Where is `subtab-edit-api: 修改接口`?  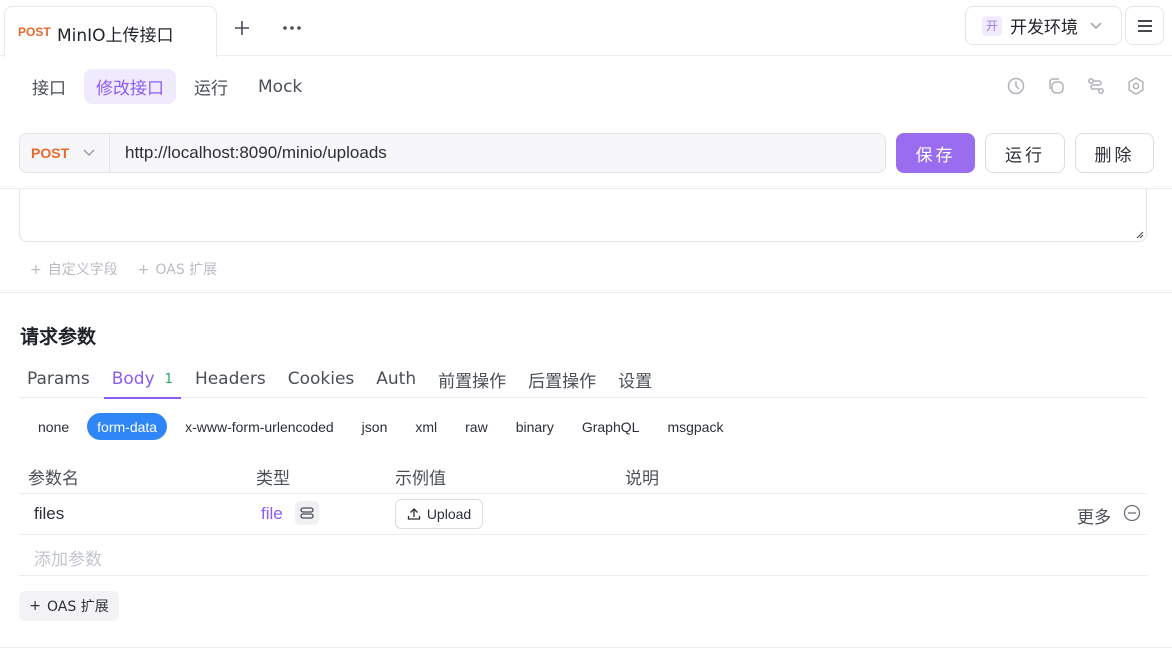
subtab-edit-api: 修改接口 is located at coordinates (130, 86).